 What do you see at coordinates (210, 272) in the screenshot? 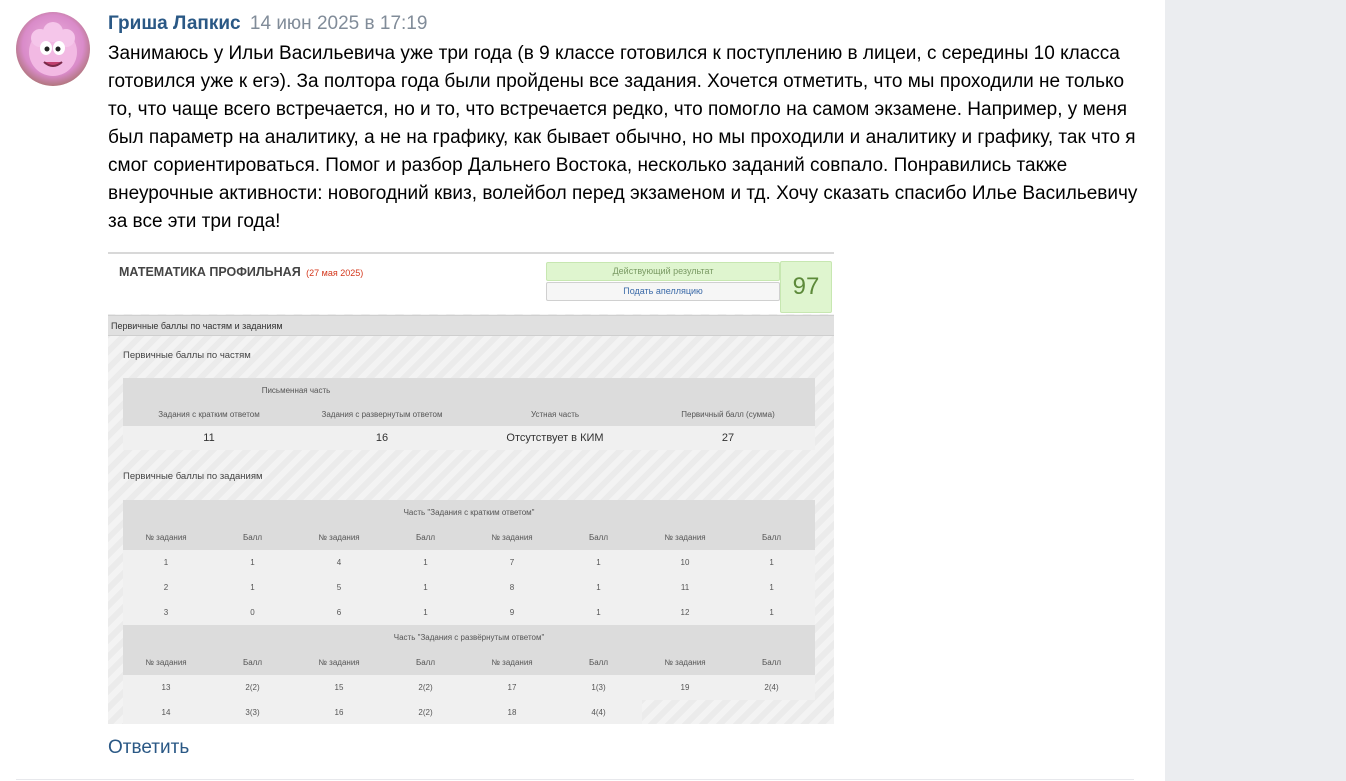
I see `subject-name: МАТЕМАТИКА ПРОФИЛЬНАЯ` at bounding box center [210, 272].